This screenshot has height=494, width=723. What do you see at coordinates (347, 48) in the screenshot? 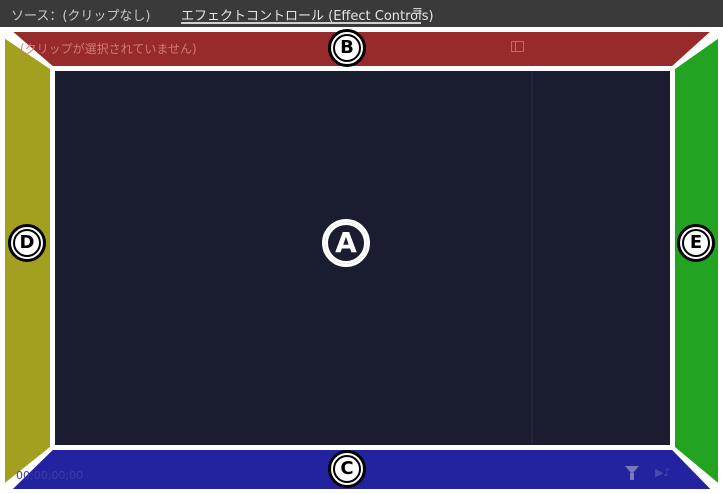
I see `region-label-b: B` at bounding box center [347, 48].